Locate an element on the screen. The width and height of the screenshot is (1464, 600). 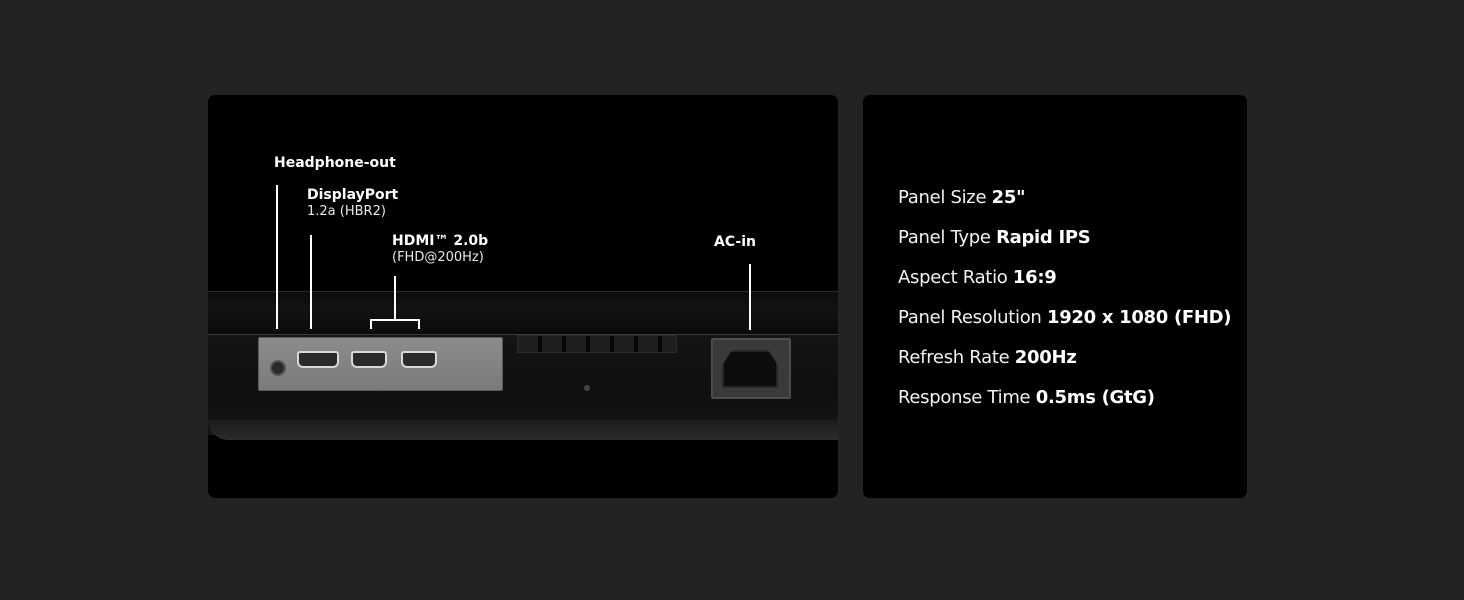
spec-refresh-rate: Refresh Rate 200Hz is located at coordinates (987, 357).